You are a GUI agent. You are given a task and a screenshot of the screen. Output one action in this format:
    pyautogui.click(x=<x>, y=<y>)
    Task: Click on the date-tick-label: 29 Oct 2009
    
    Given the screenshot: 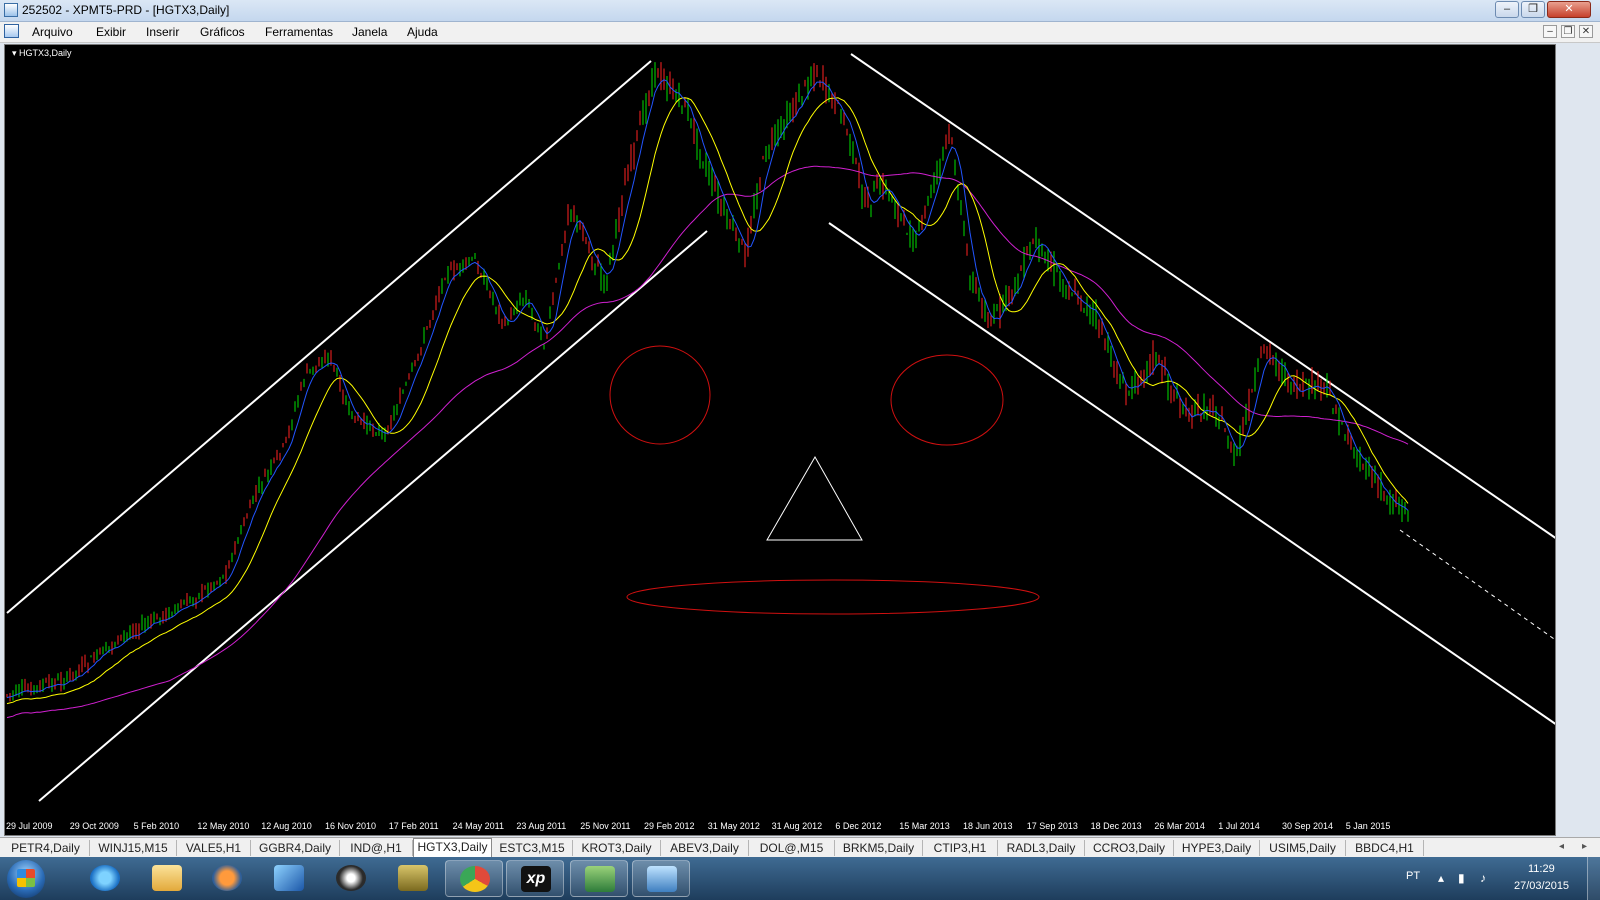 What is the action you would take?
    pyautogui.click(x=94, y=826)
    